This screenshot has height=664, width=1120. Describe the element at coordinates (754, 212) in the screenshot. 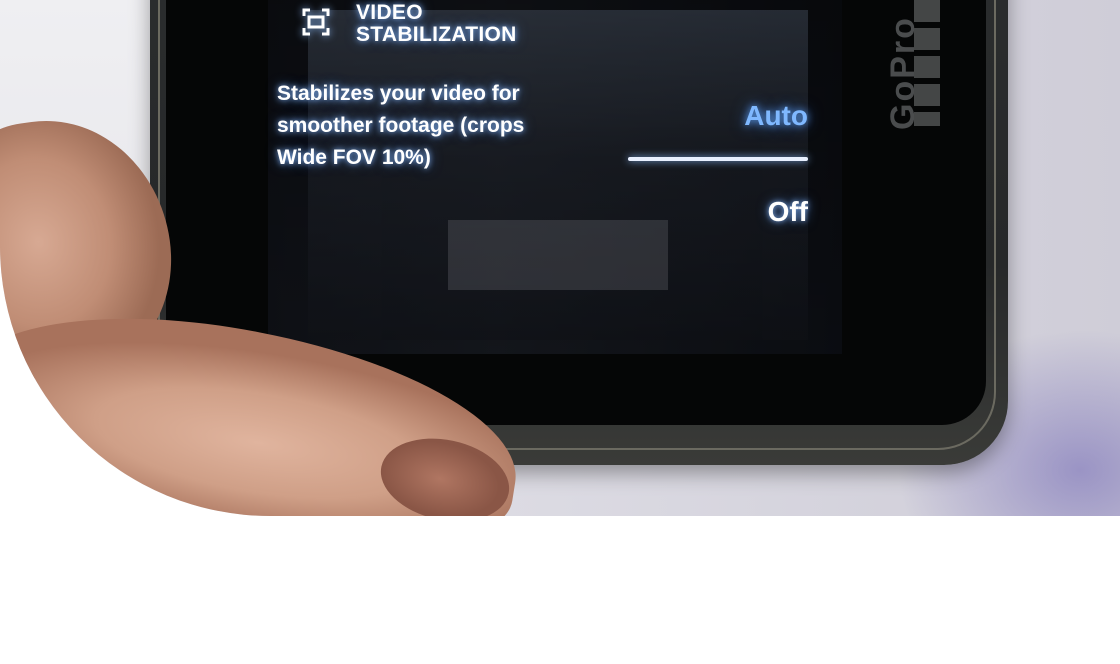

I see `option-off: Off` at that location.